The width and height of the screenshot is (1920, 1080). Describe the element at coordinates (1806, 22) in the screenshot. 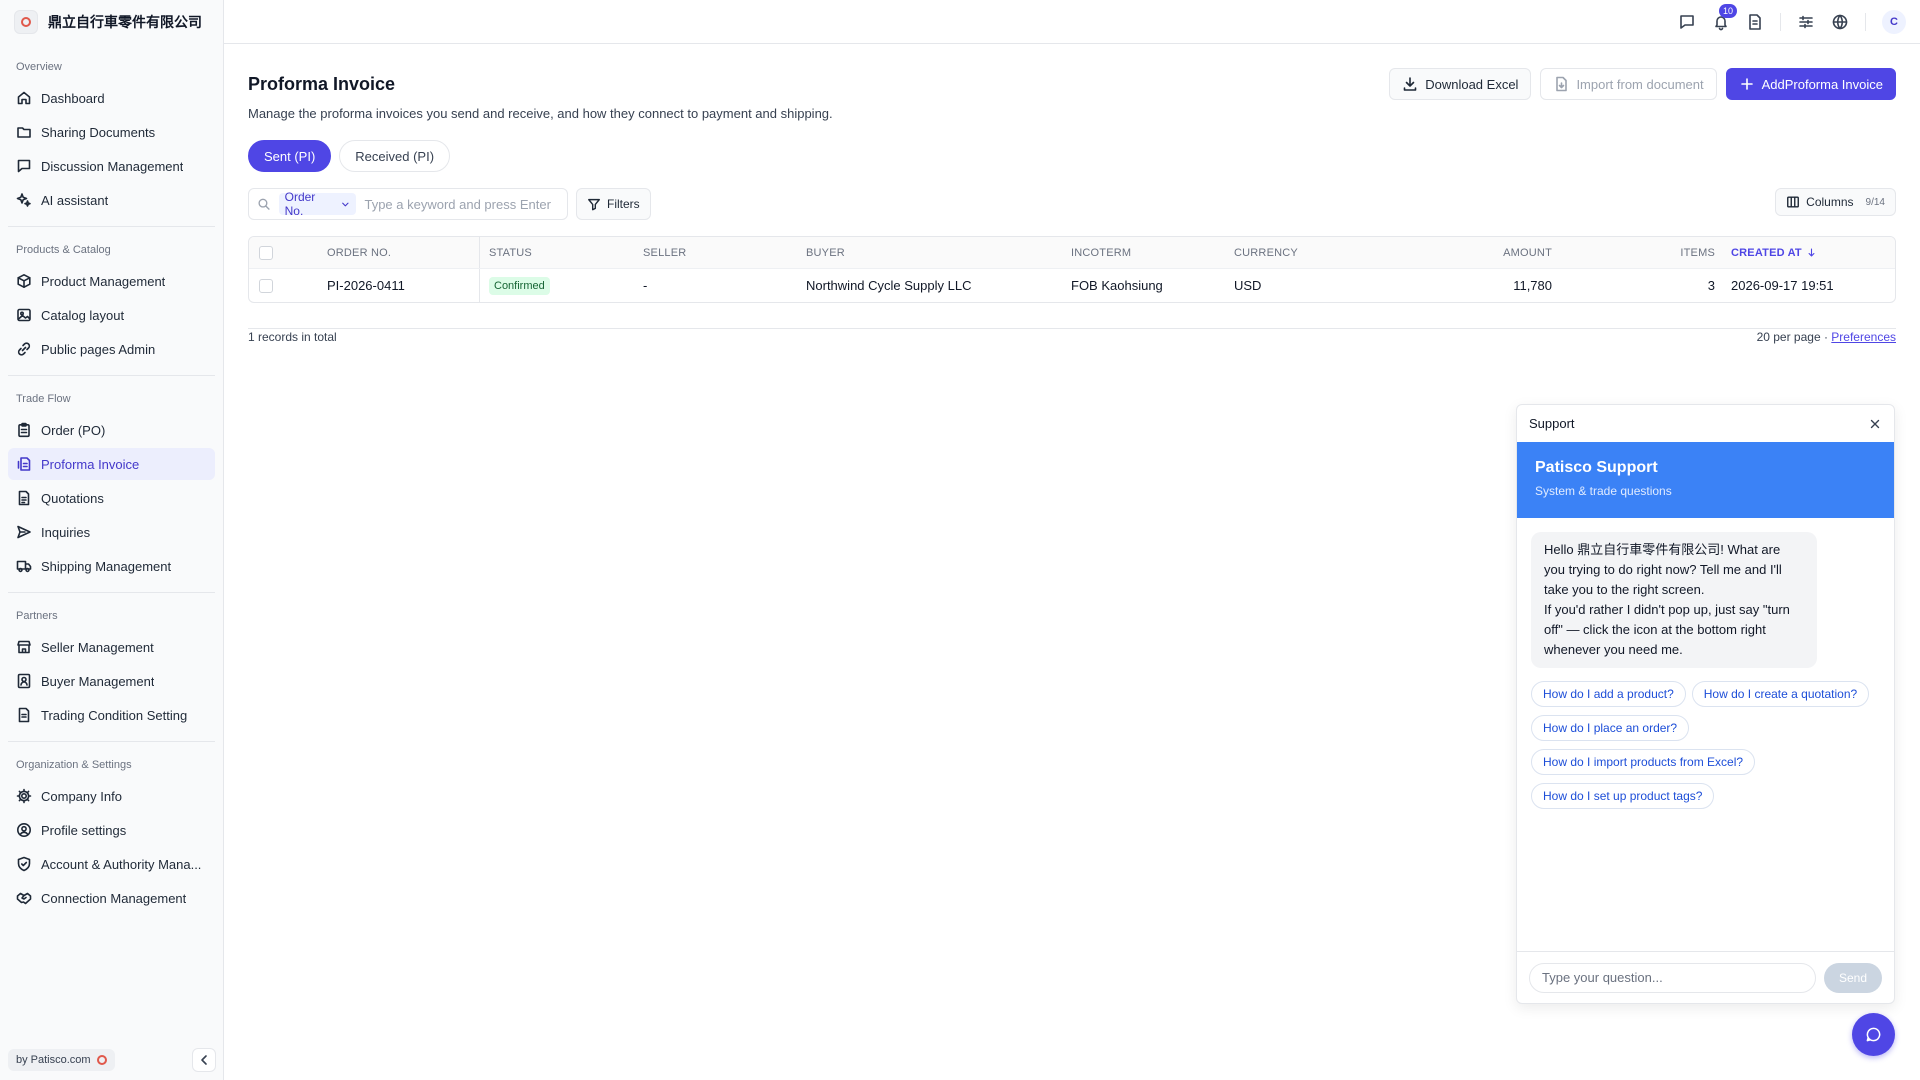

I see `settings-sliders-button` at that location.